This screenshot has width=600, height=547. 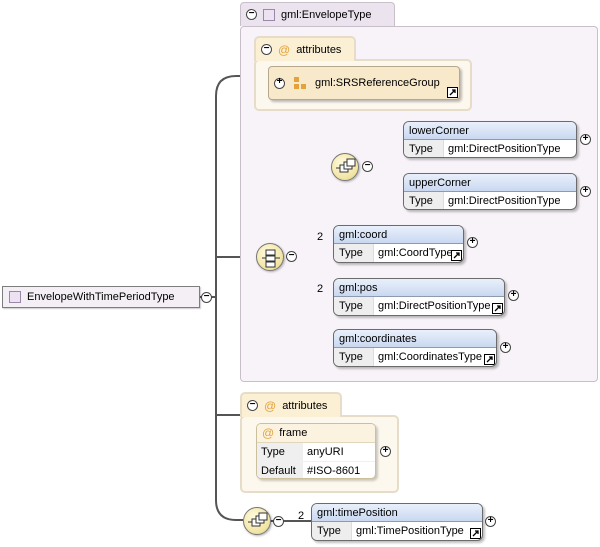 I want to click on srs-group-label: gml:SRSReferenceGroup, so click(x=377, y=83).